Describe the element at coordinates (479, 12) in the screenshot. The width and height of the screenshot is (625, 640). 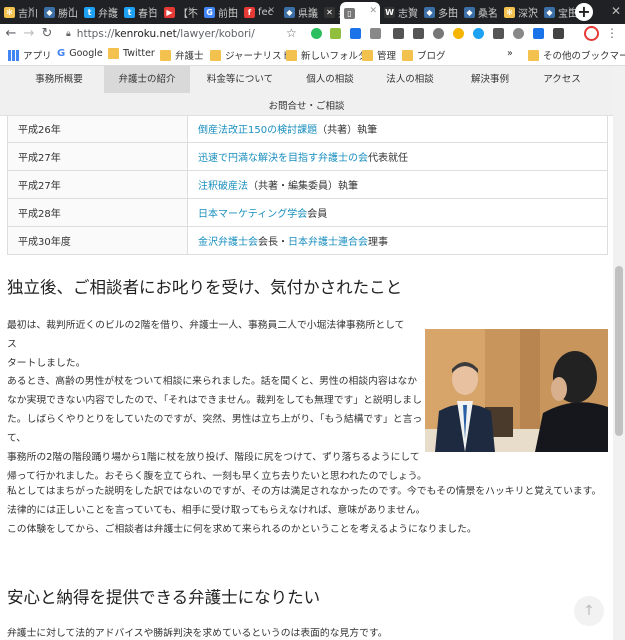
I see `browser-tab: ◆ 桑名 ✕` at that location.